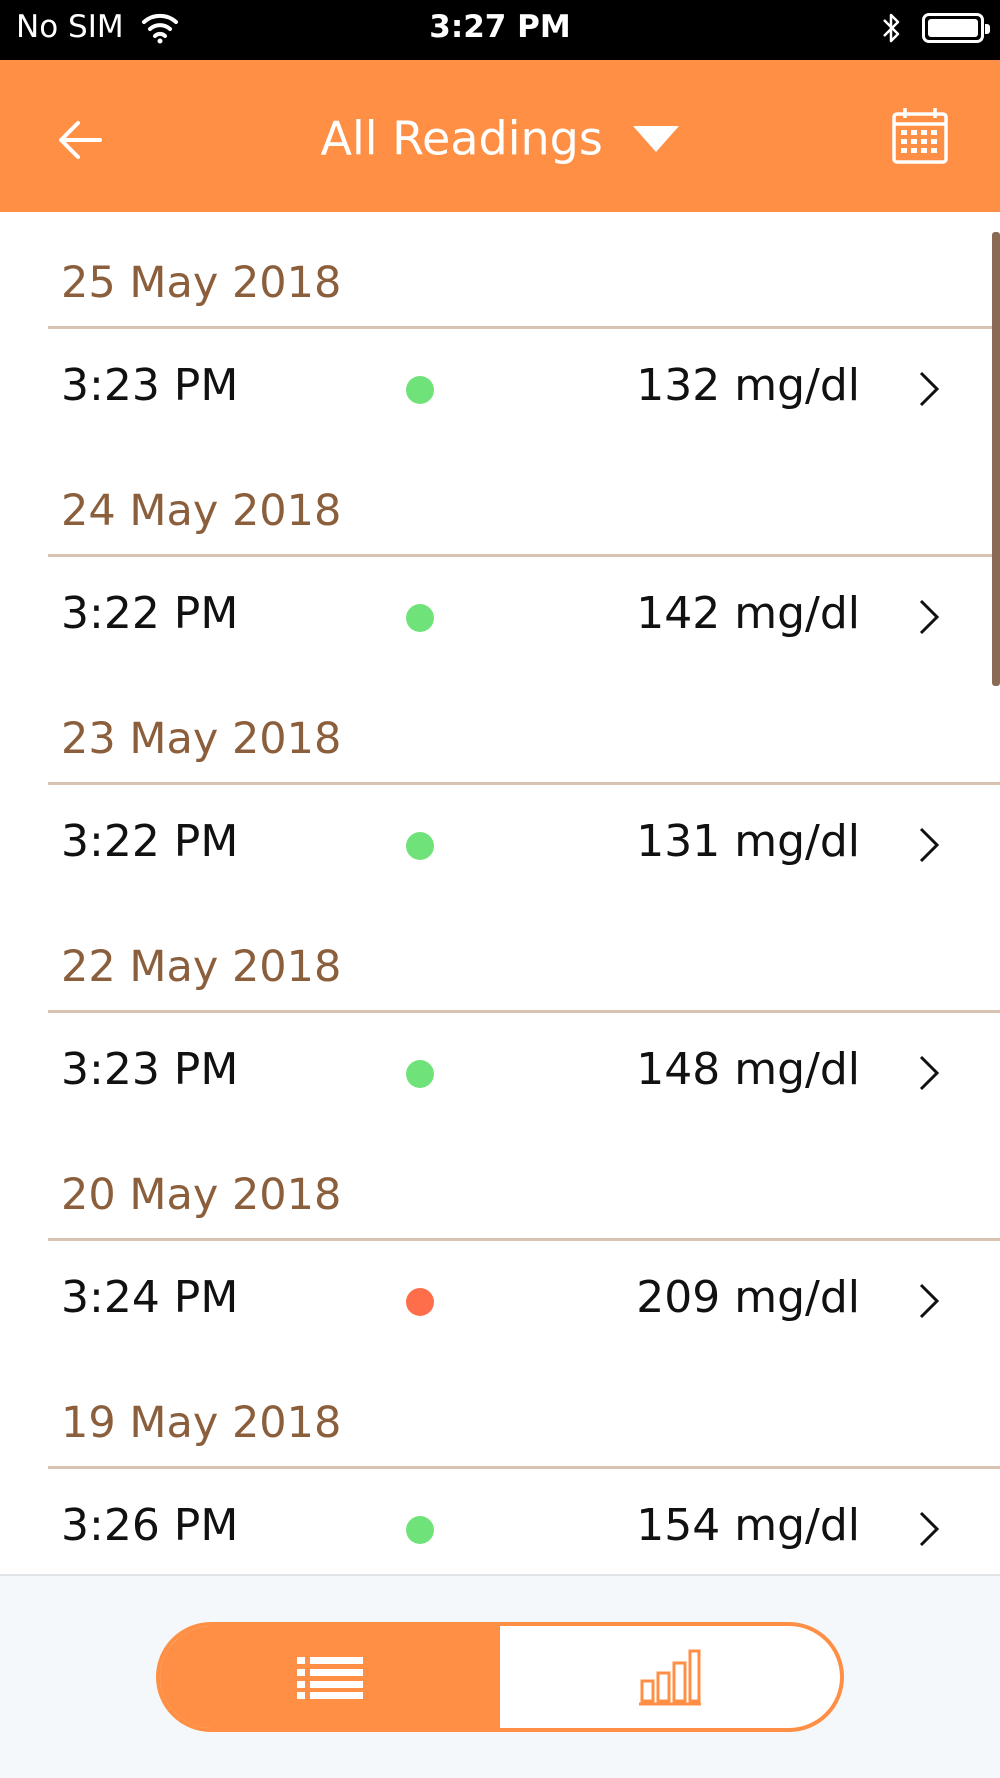 This screenshot has width=1000, height=1778. I want to click on bluetooth-icon, so click(891, 28).